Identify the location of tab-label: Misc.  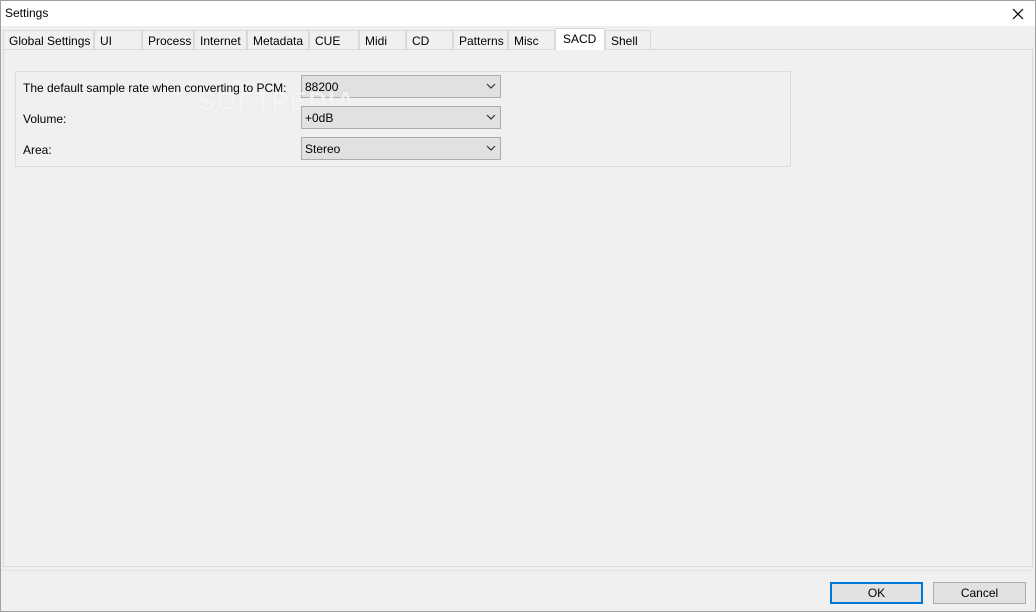
(526, 41).